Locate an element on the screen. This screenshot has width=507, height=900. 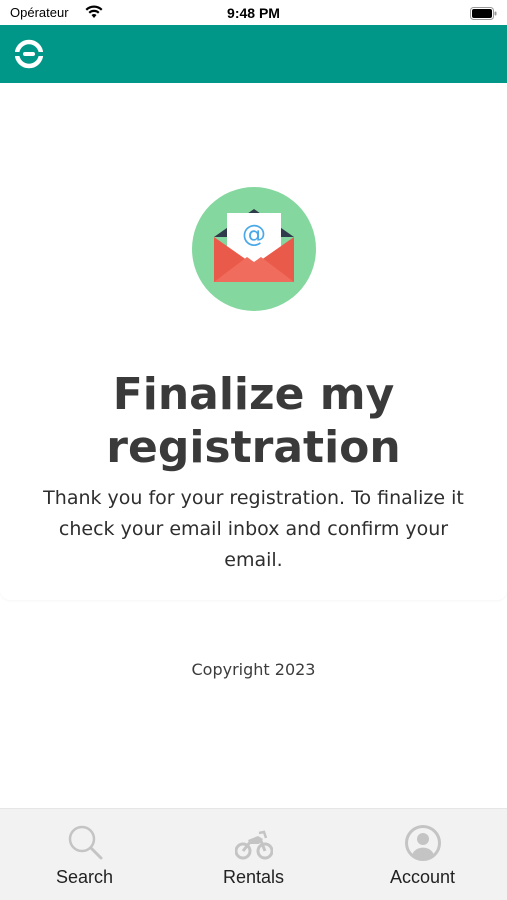
battery-icon is located at coordinates (483, 13).